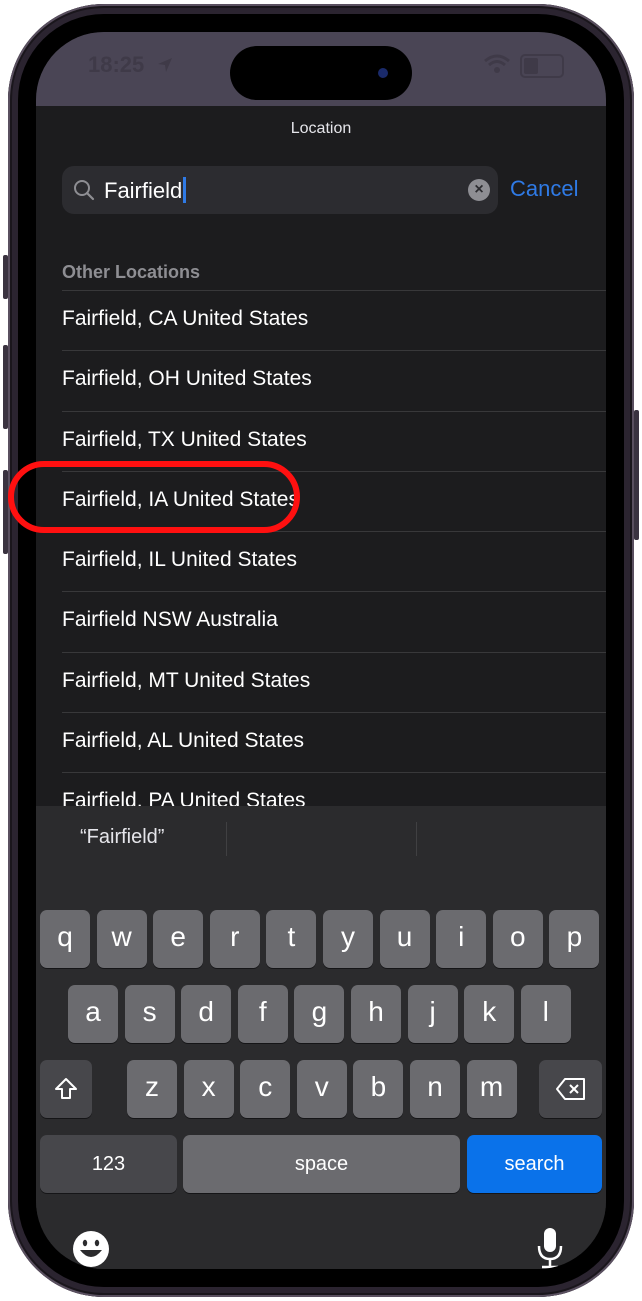 This screenshot has width=642, height=1301. What do you see at coordinates (165, 65) in the screenshot?
I see `location-arrow-icon` at bounding box center [165, 65].